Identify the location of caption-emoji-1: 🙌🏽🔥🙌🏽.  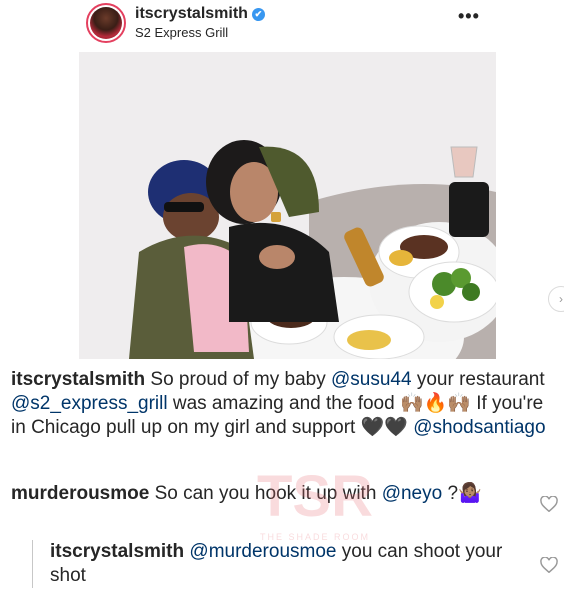
(435, 403).